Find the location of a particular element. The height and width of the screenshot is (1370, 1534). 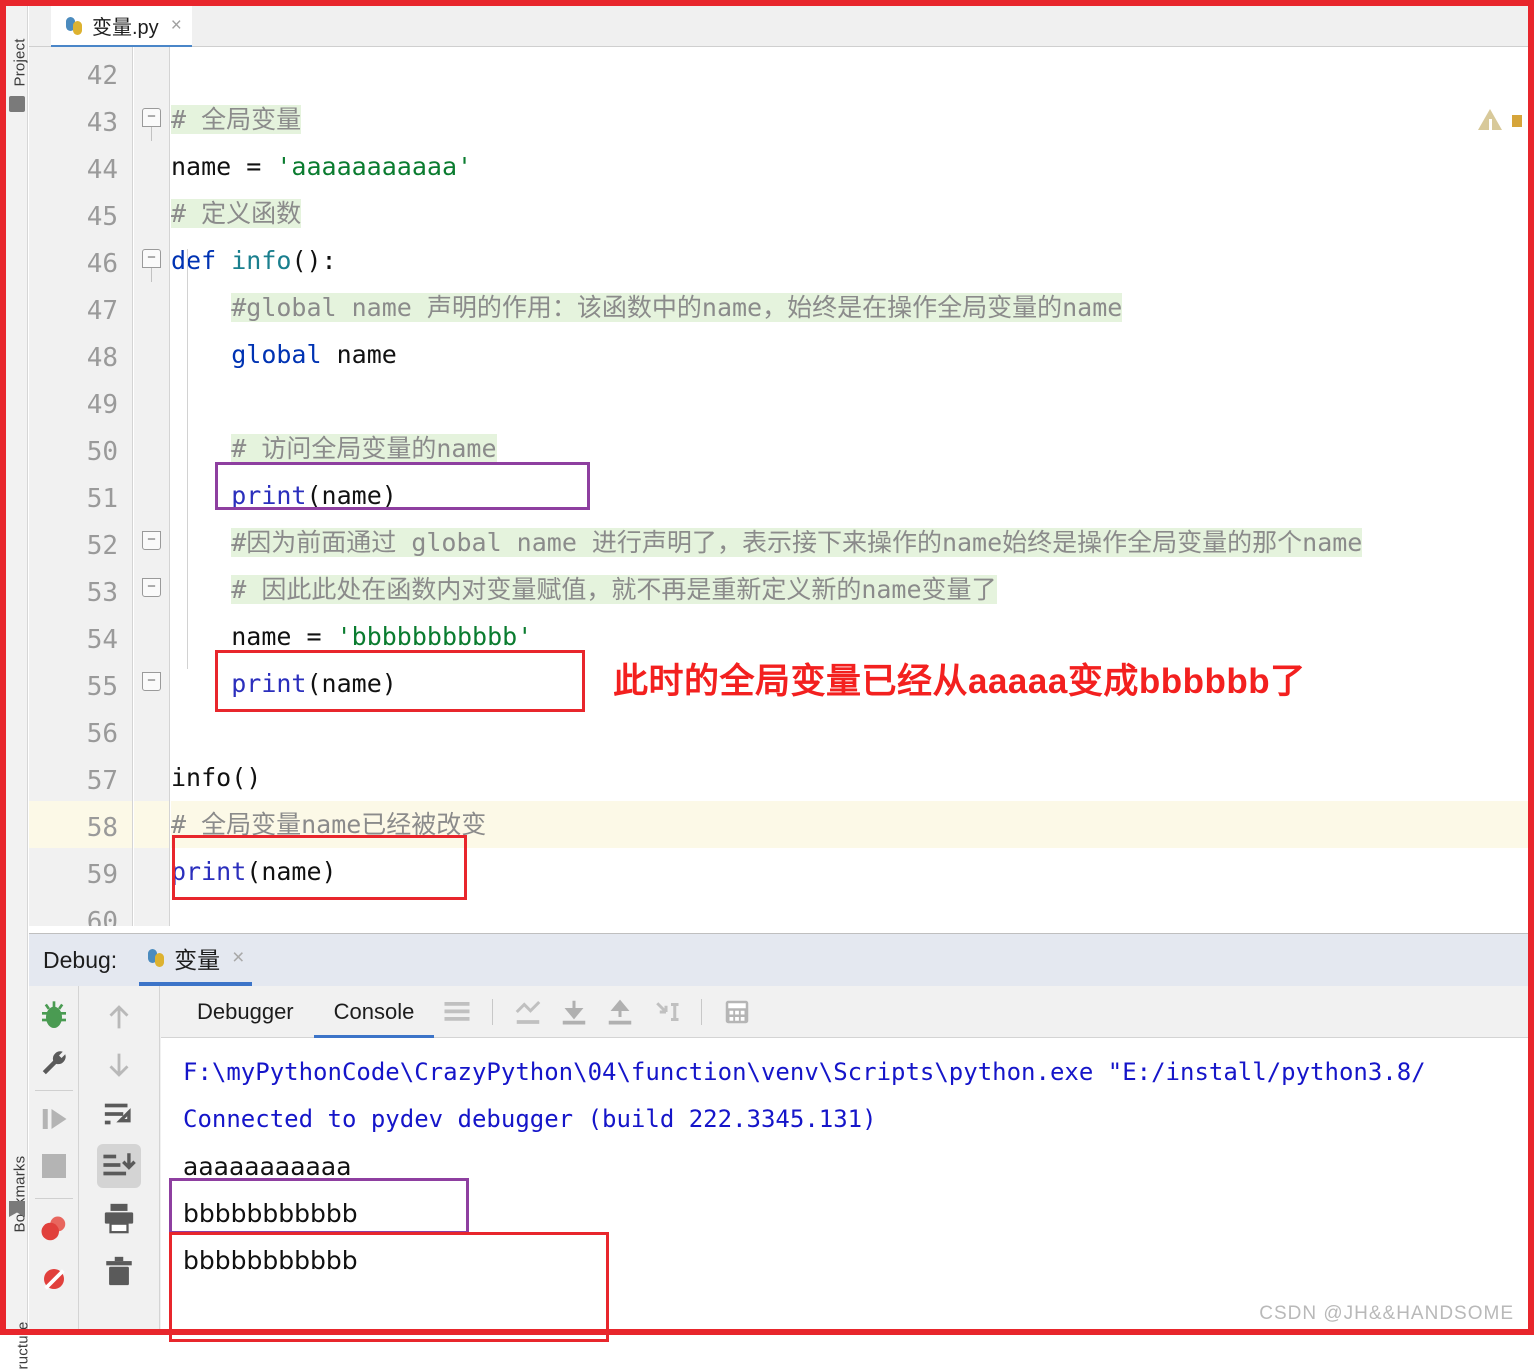

line-number: 57 is located at coordinates (102, 781).